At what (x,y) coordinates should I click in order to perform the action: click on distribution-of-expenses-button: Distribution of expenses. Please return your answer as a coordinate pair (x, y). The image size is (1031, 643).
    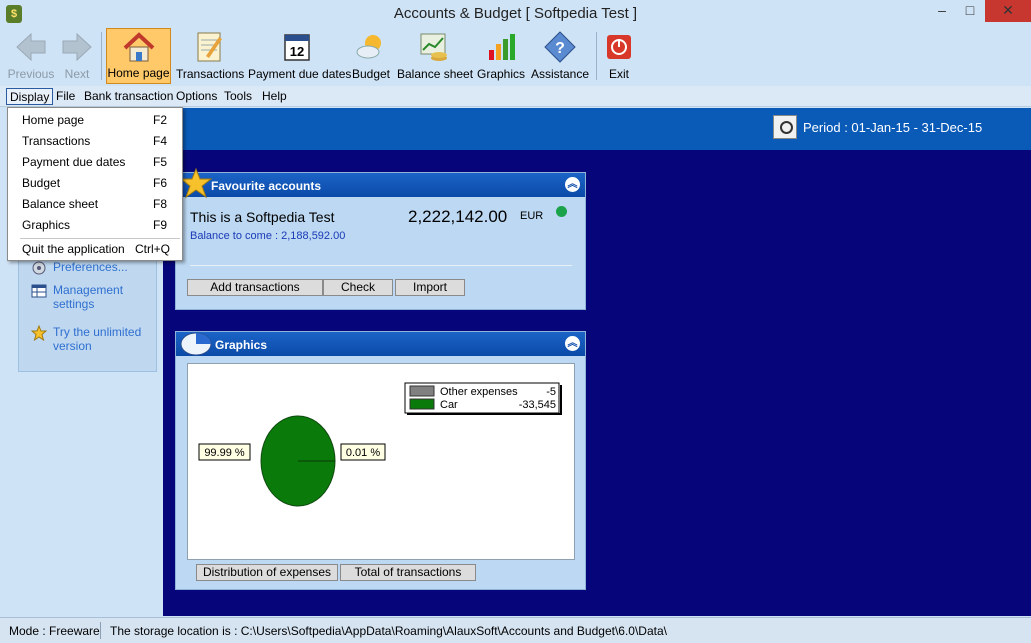
    Looking at the image, I should click on (267, 572).